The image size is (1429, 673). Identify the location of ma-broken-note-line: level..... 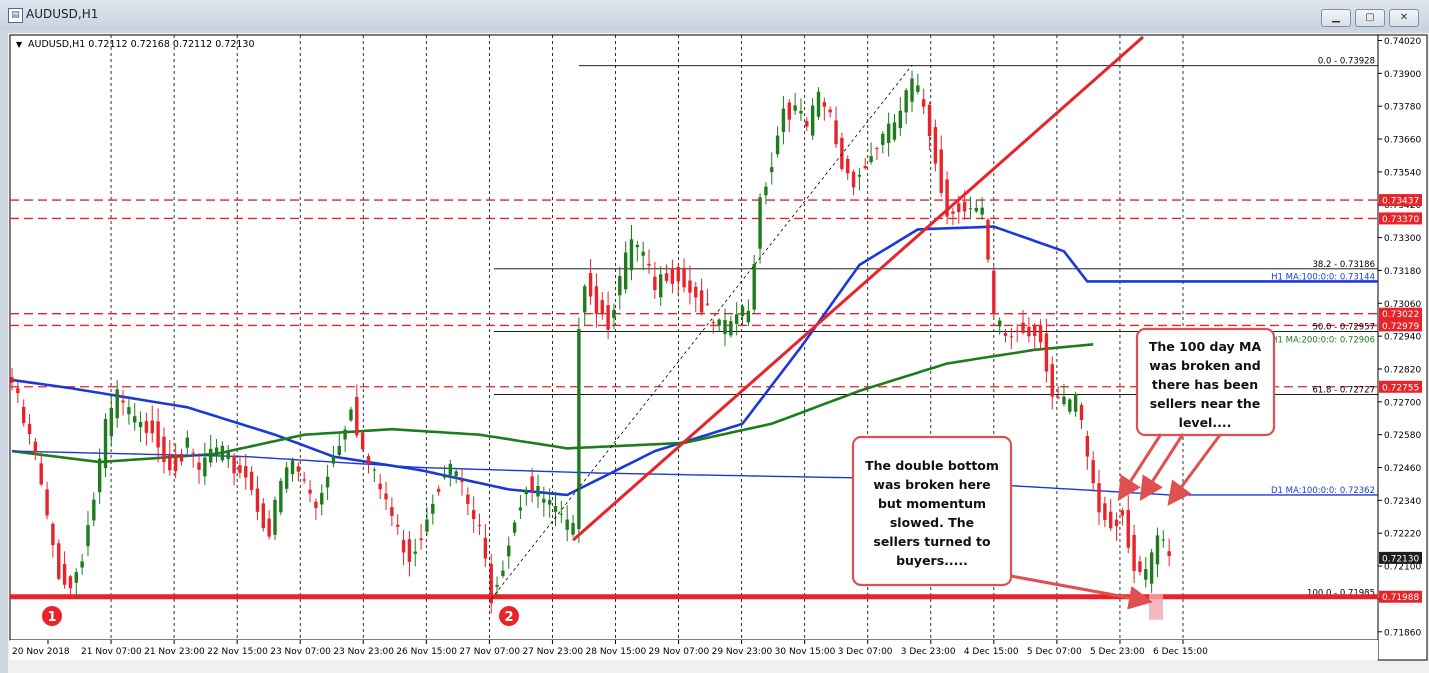
(1205, 422).